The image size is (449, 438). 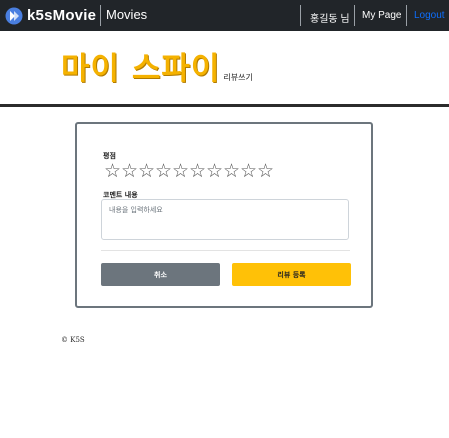 What do you see at coordinates (265, 171) in the screenshot?
I see `star-10: ☆` at bounding box center [265, 171].